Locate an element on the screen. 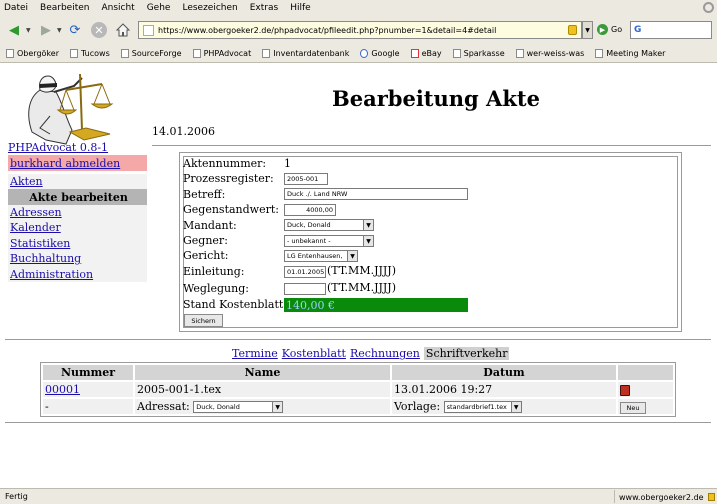 The image size is (717, 504). reload-icon: ⟳ is located at coordinates (75, 30).